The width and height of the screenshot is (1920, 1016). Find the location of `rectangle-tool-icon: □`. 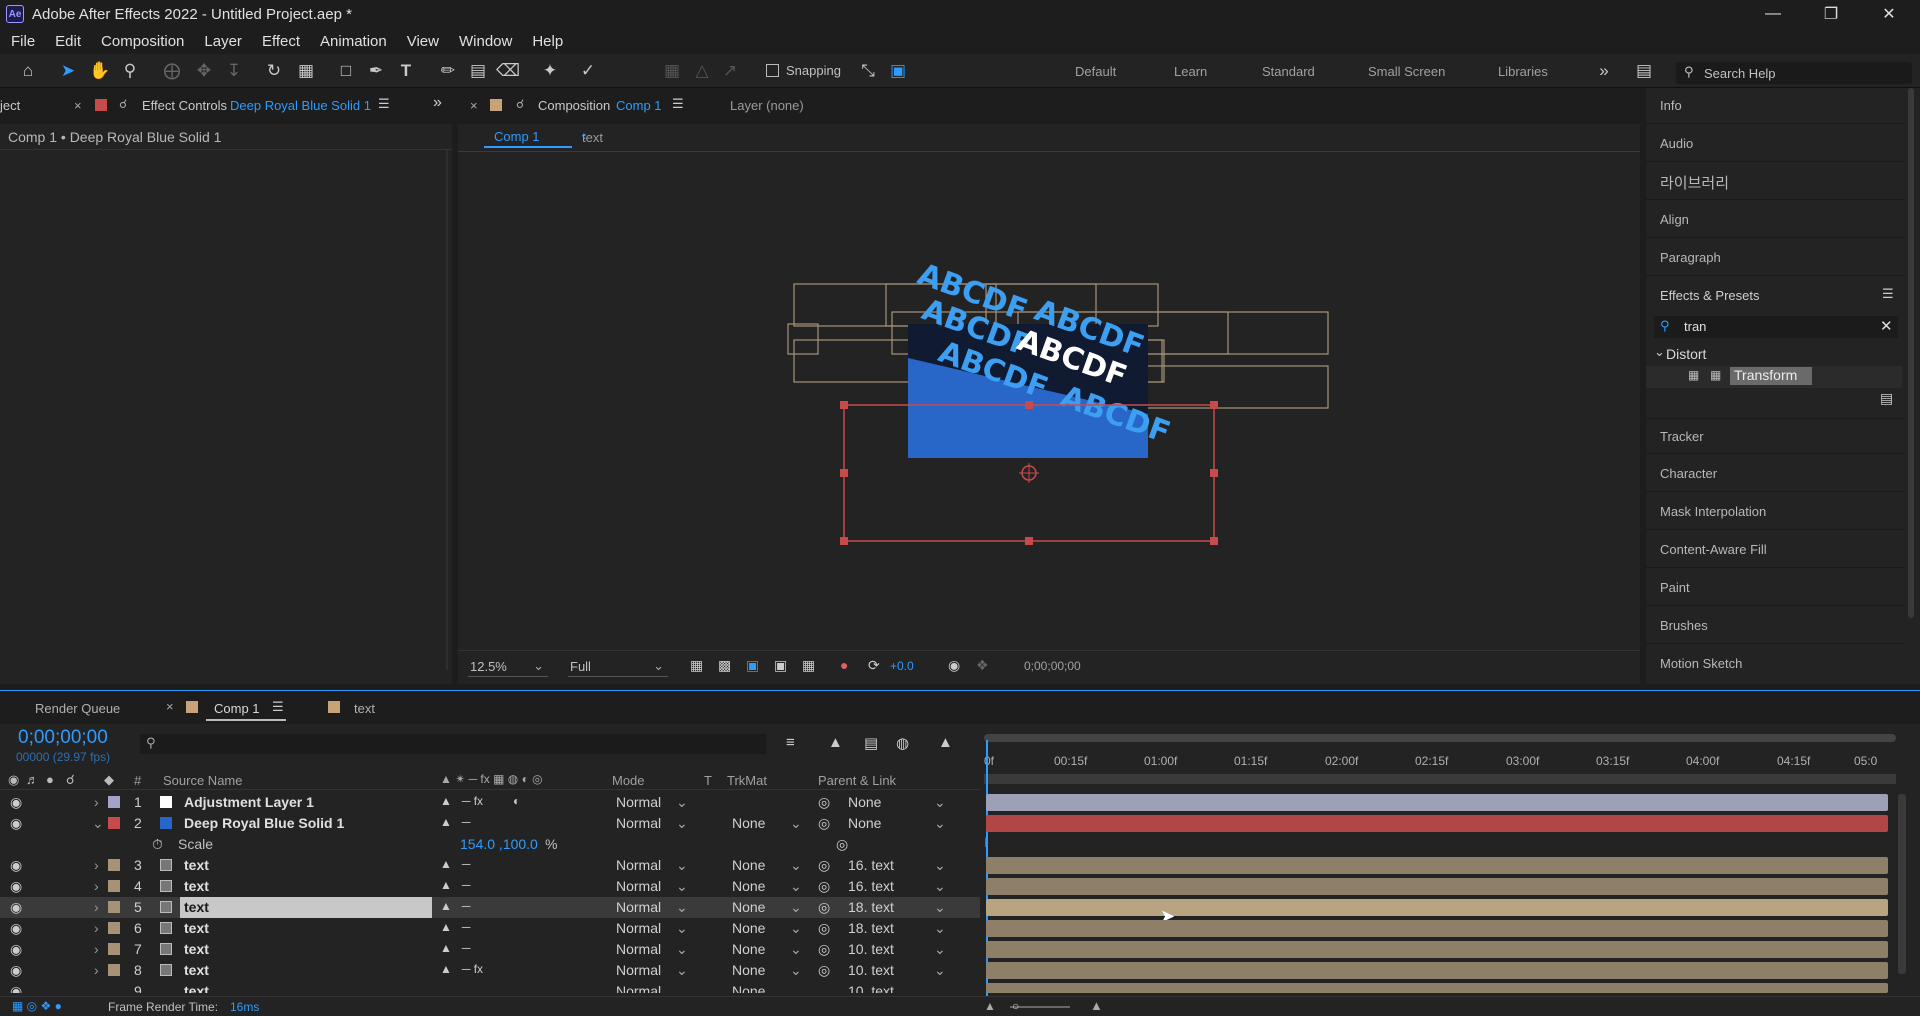

rectangle-tool-icon: □ is located at coordinates (346, 71).